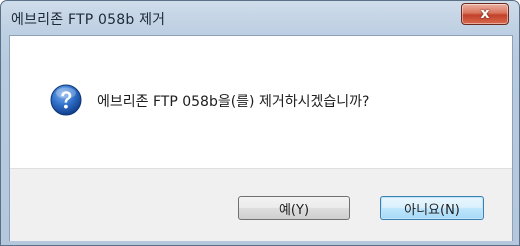 The height and width of the screenshot is (246, 520). Describe the element at coordinates (233, 102) in the screenshot. I see `confirmation-message: 에브리존 FTP 058b을(를) 제거하시겠습니까?` at that location.